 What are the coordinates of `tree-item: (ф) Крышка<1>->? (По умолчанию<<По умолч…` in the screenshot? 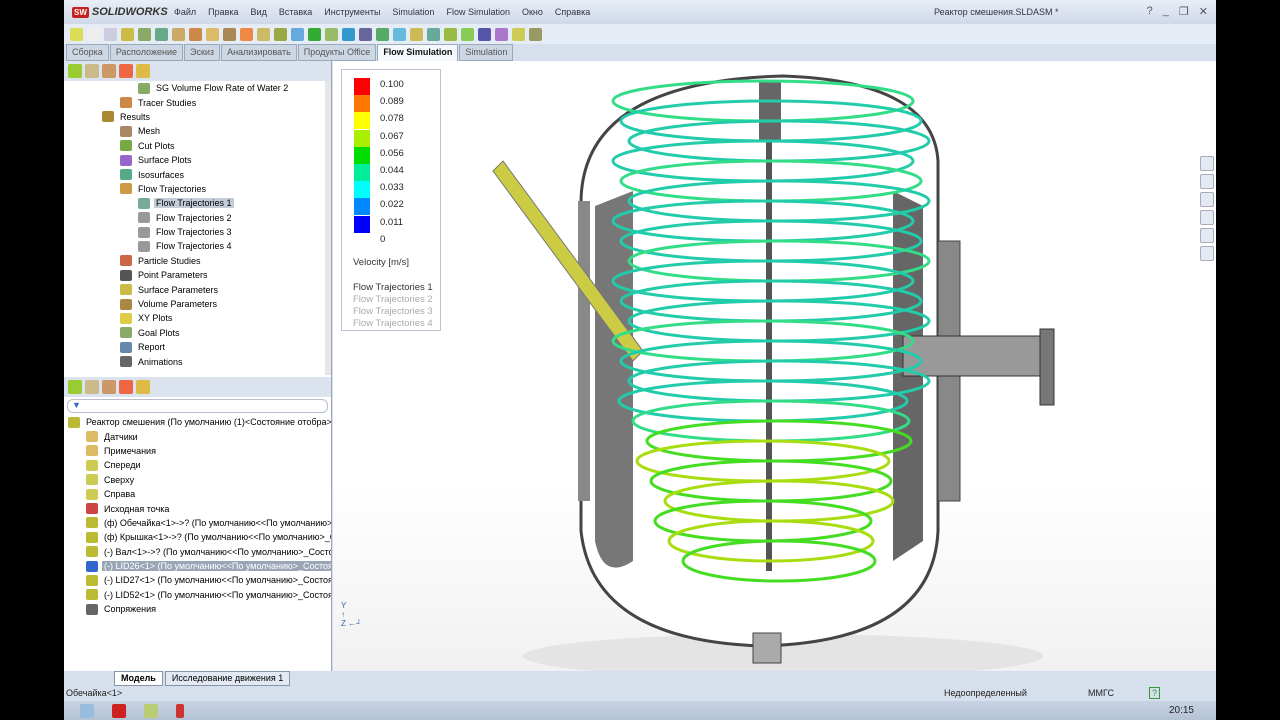 It's located at (199, 537).